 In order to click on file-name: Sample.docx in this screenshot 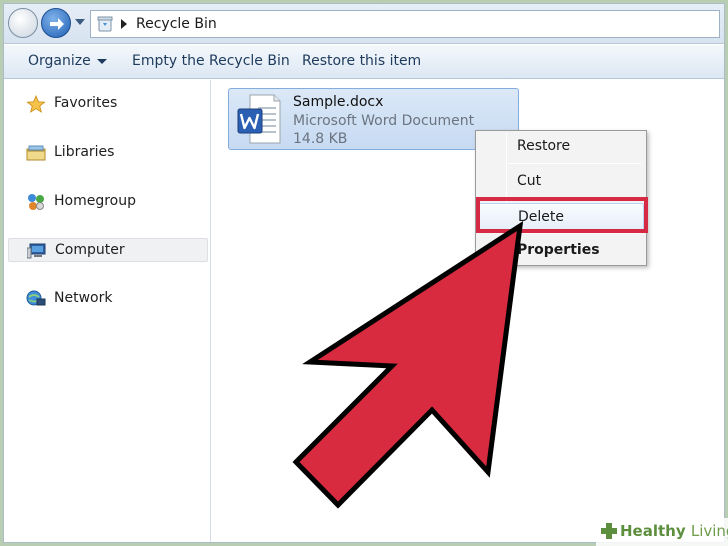, I will do `click(338, 102)`.